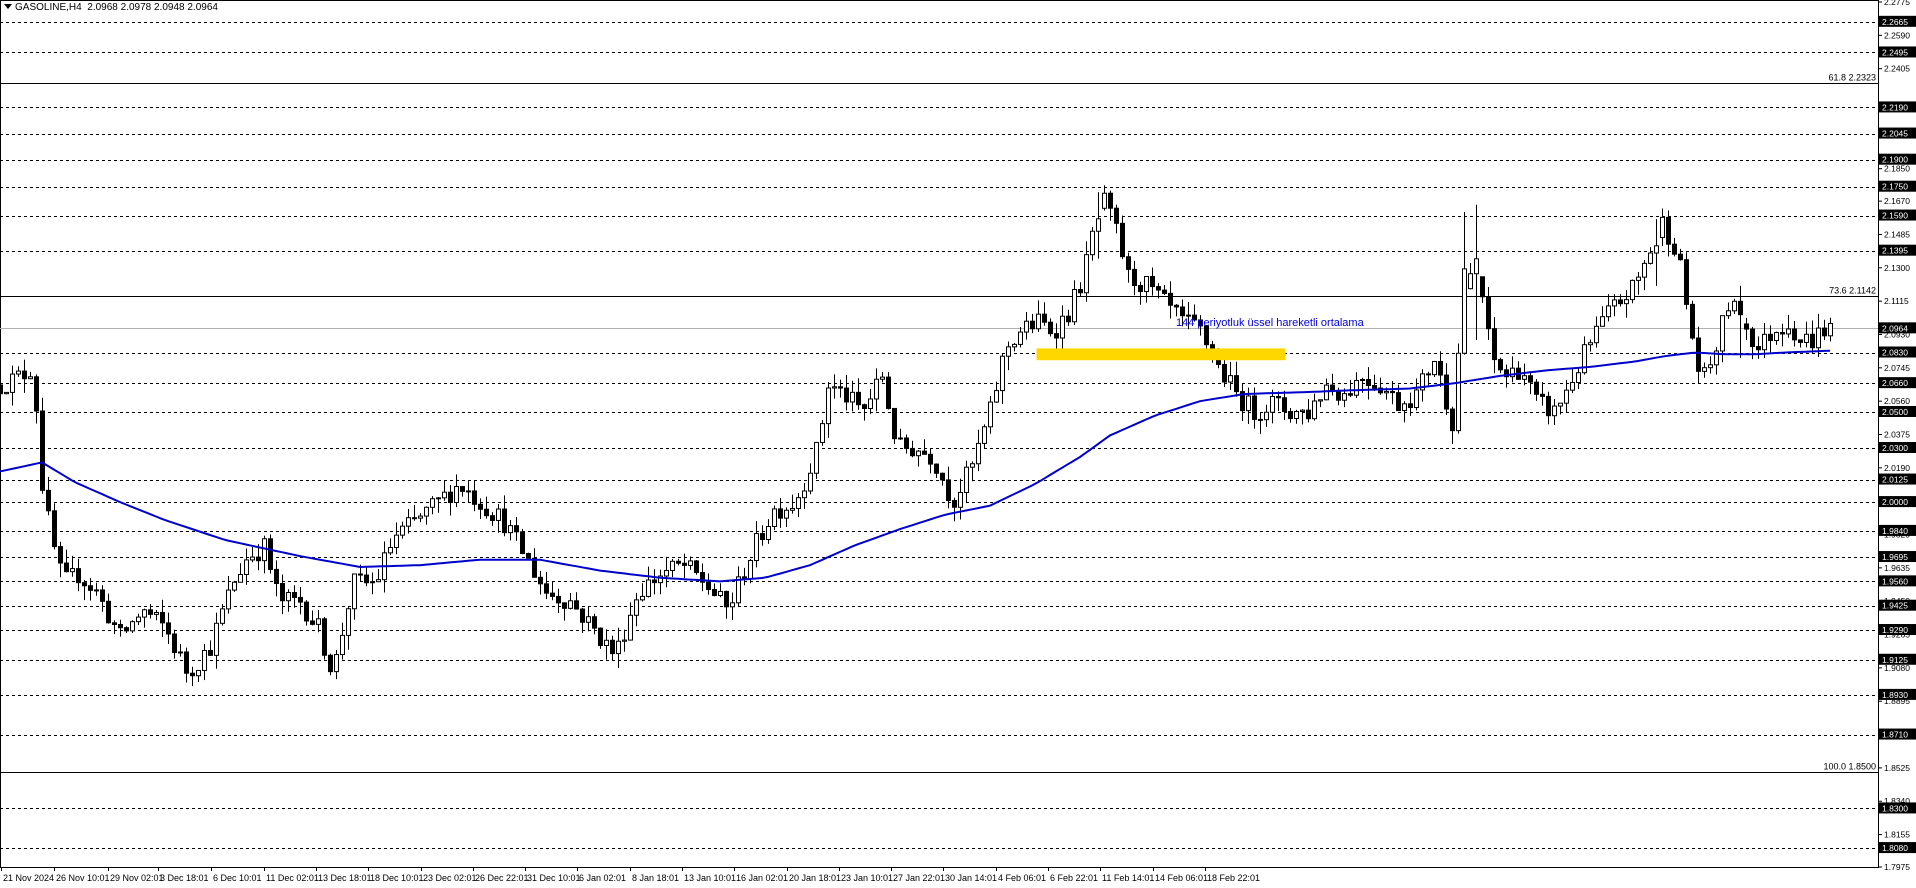 The image size is (1916, 888). Describe the element at coordinates (1895, 557) in the screenshot. I see `level-price-badge: 1.9695` at that location.